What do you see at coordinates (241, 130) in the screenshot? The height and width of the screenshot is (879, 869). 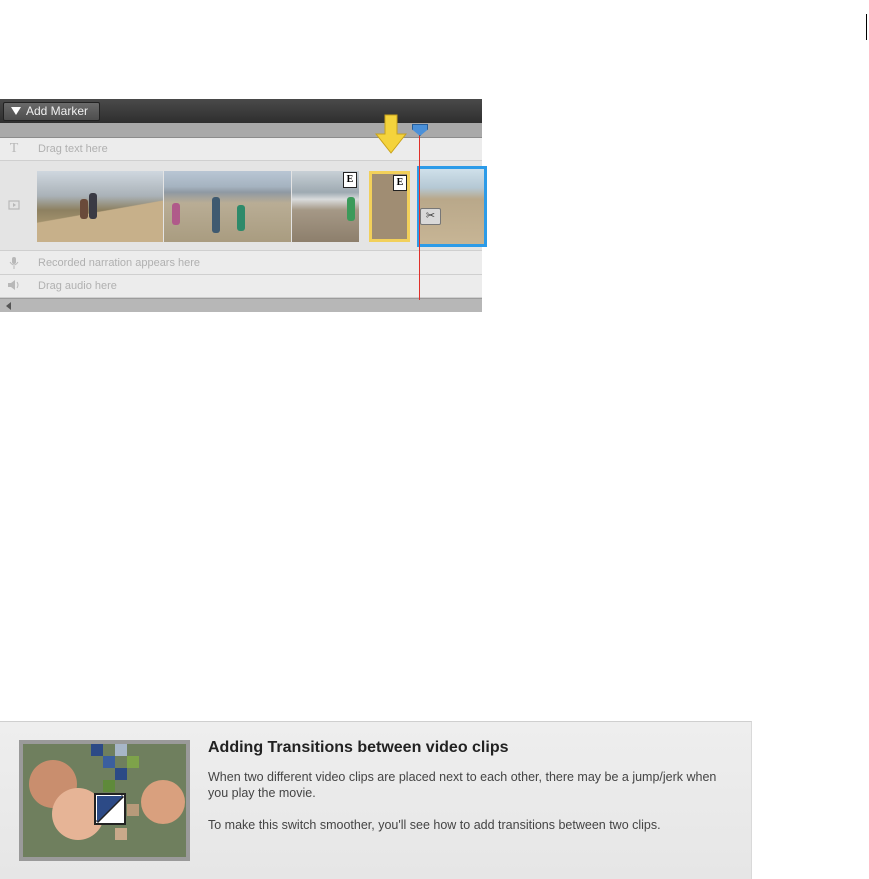 I see `timeline-ruler` at bounding box center [241, 130].